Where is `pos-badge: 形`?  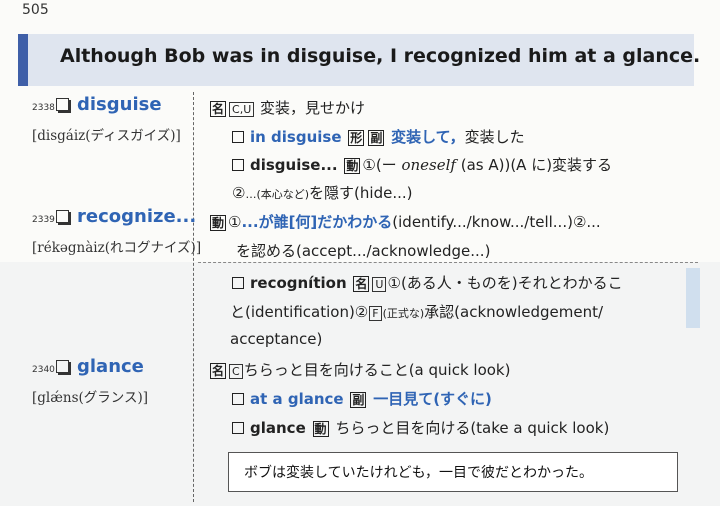
pos-badge: 形 is located at coordinates (356, 138).